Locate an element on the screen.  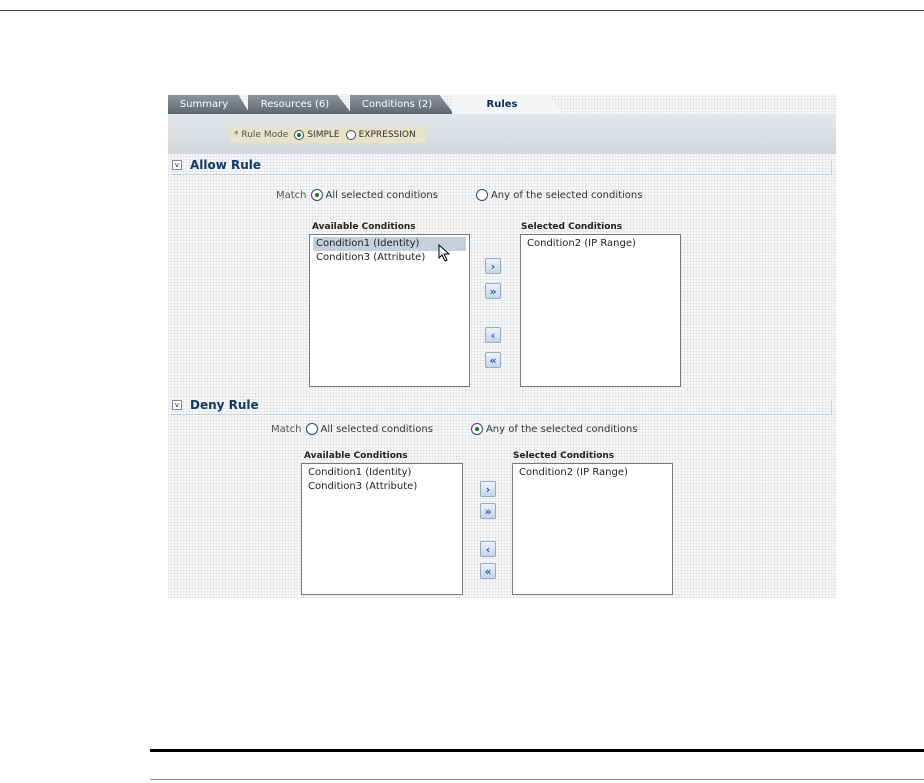
allow-match-all-radio is located at coordinates (316, 195).